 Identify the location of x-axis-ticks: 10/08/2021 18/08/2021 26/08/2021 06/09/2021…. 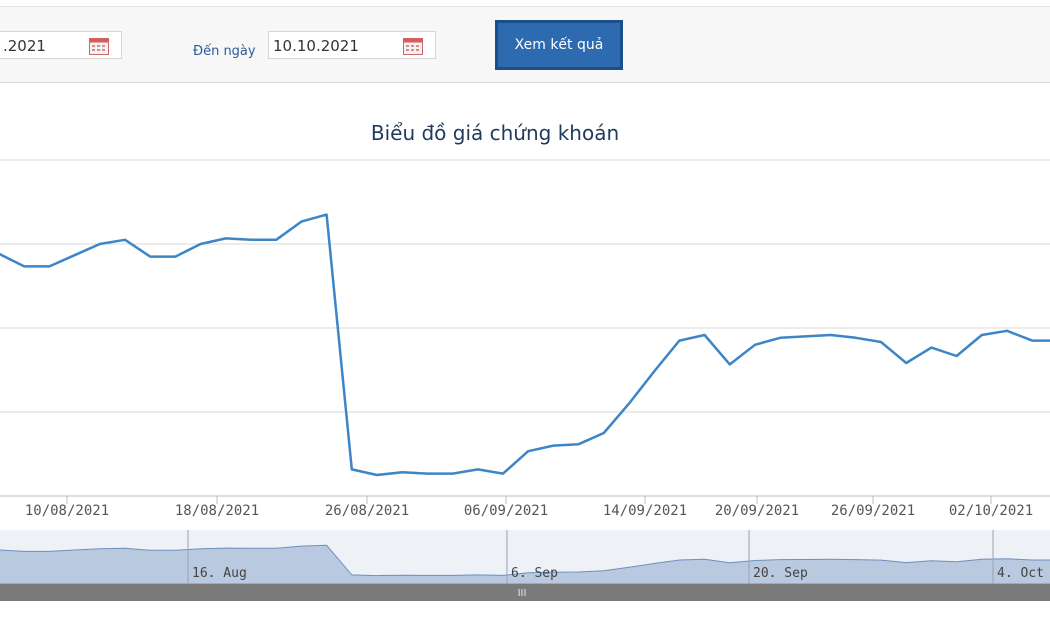
(529, 507).